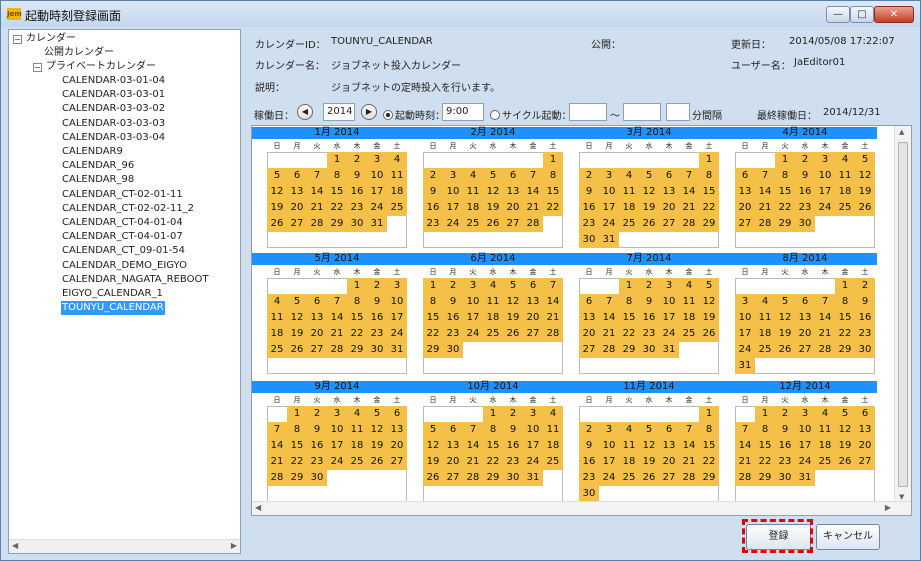 This screenshot has height=561, width=921. Describe the element at coordinates (339, 112) in the screenshot. I see `year-field: 2014` at that location.